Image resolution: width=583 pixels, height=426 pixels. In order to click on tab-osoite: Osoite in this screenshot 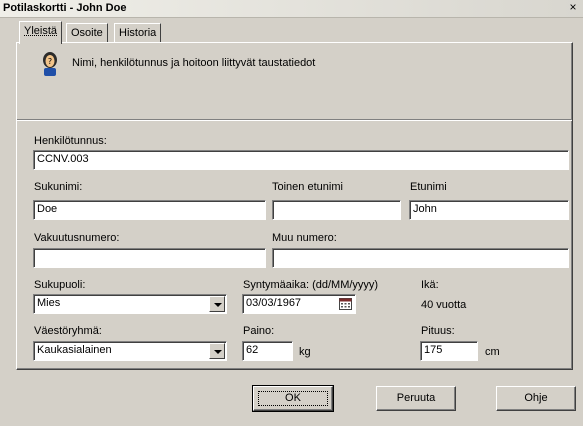, I will do `click(87, 33)`.